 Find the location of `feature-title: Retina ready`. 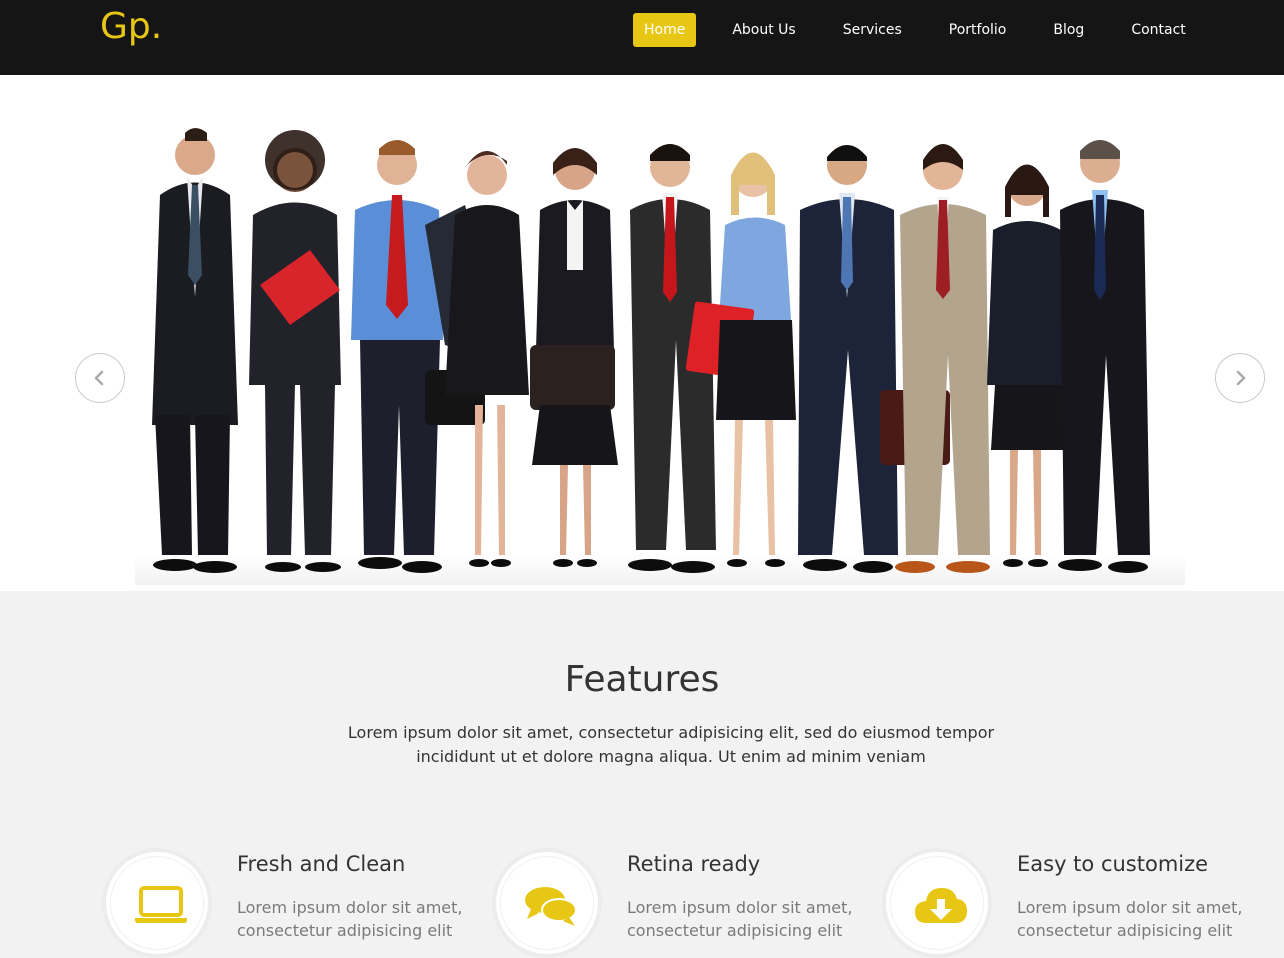

feature-title: Retina ready is located at coordinates (694, 864).